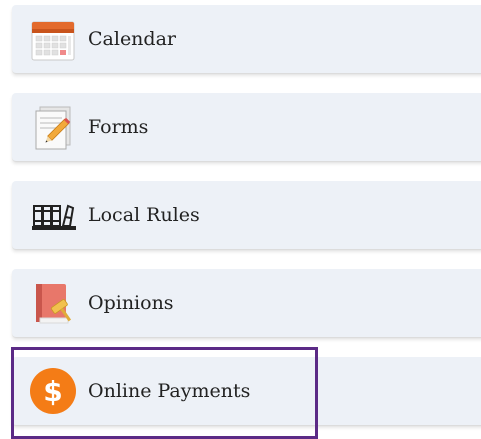 The image size is (481, 439). What do you see at coordinates (53, 215) in the screenshot?
I see `law-books-icon` at bounding box center [53, 215].